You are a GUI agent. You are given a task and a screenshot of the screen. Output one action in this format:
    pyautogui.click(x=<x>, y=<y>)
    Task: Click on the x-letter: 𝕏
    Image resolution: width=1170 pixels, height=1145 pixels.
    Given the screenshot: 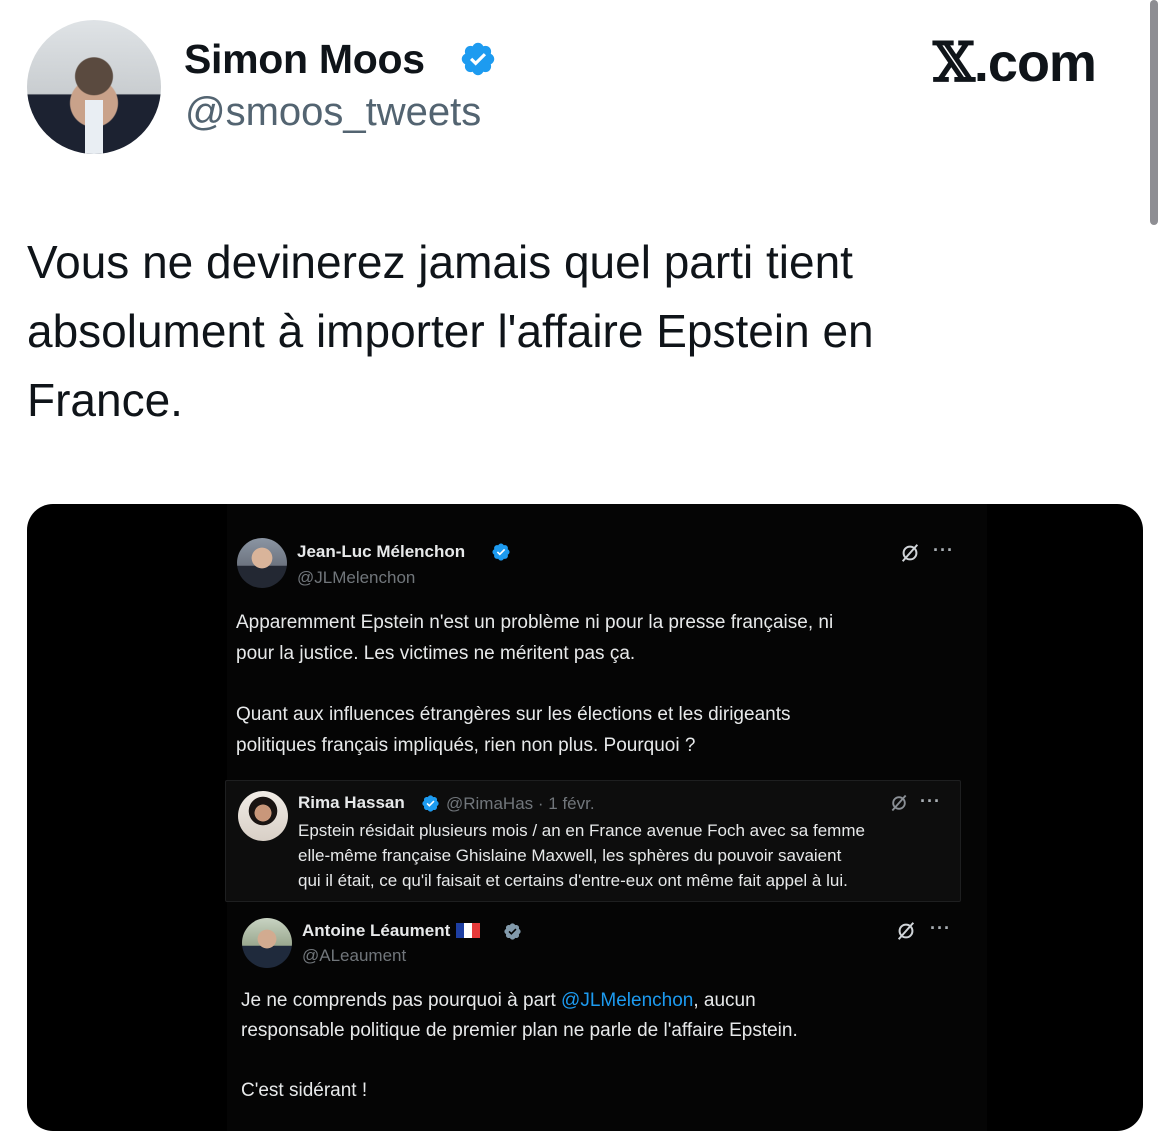 What is the action you would take?
    pyautogui.click(x=954, y=62)
    